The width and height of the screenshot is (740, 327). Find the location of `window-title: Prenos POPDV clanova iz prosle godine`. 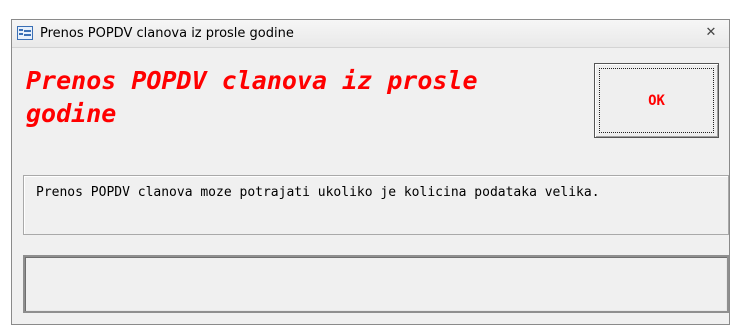

window-title: Prenos POPDV clanova iz prosle godine is located at coordinates (167, 33).